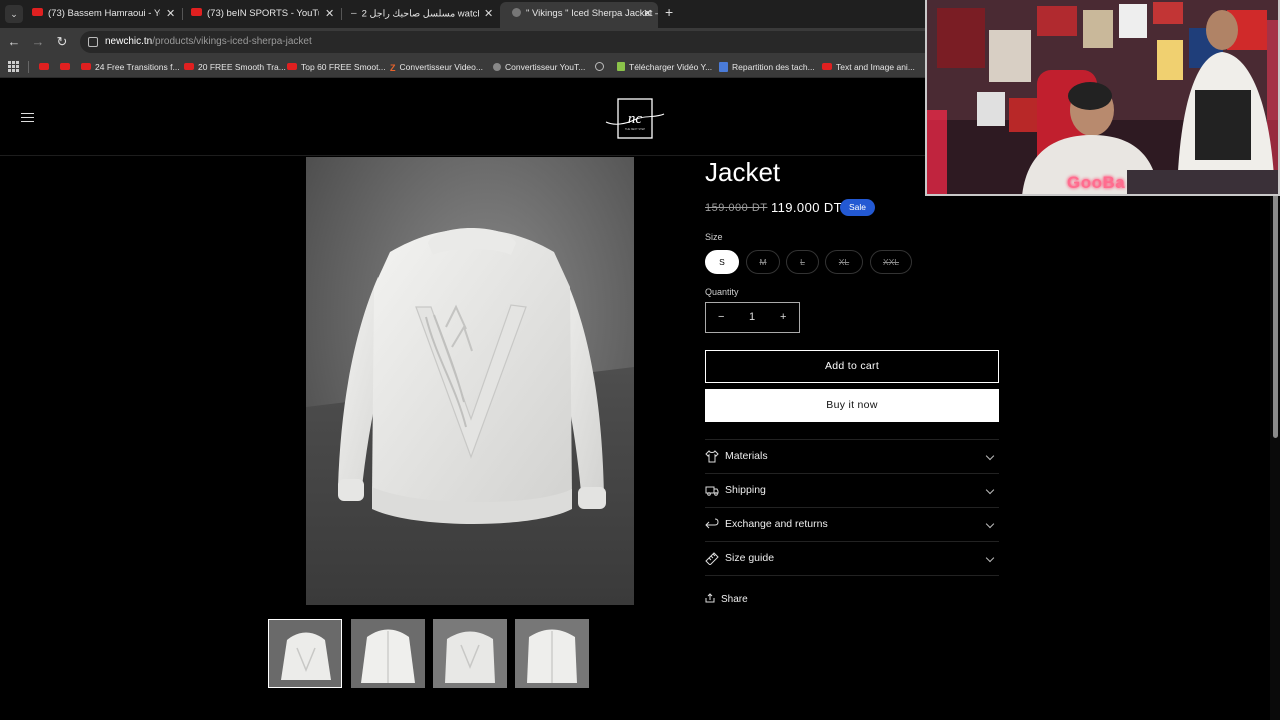 The image size is (1280, 720). Describe the element at coordinates (750, 558) in the screenshot. I see `accordion-label: Size guide` at that location.